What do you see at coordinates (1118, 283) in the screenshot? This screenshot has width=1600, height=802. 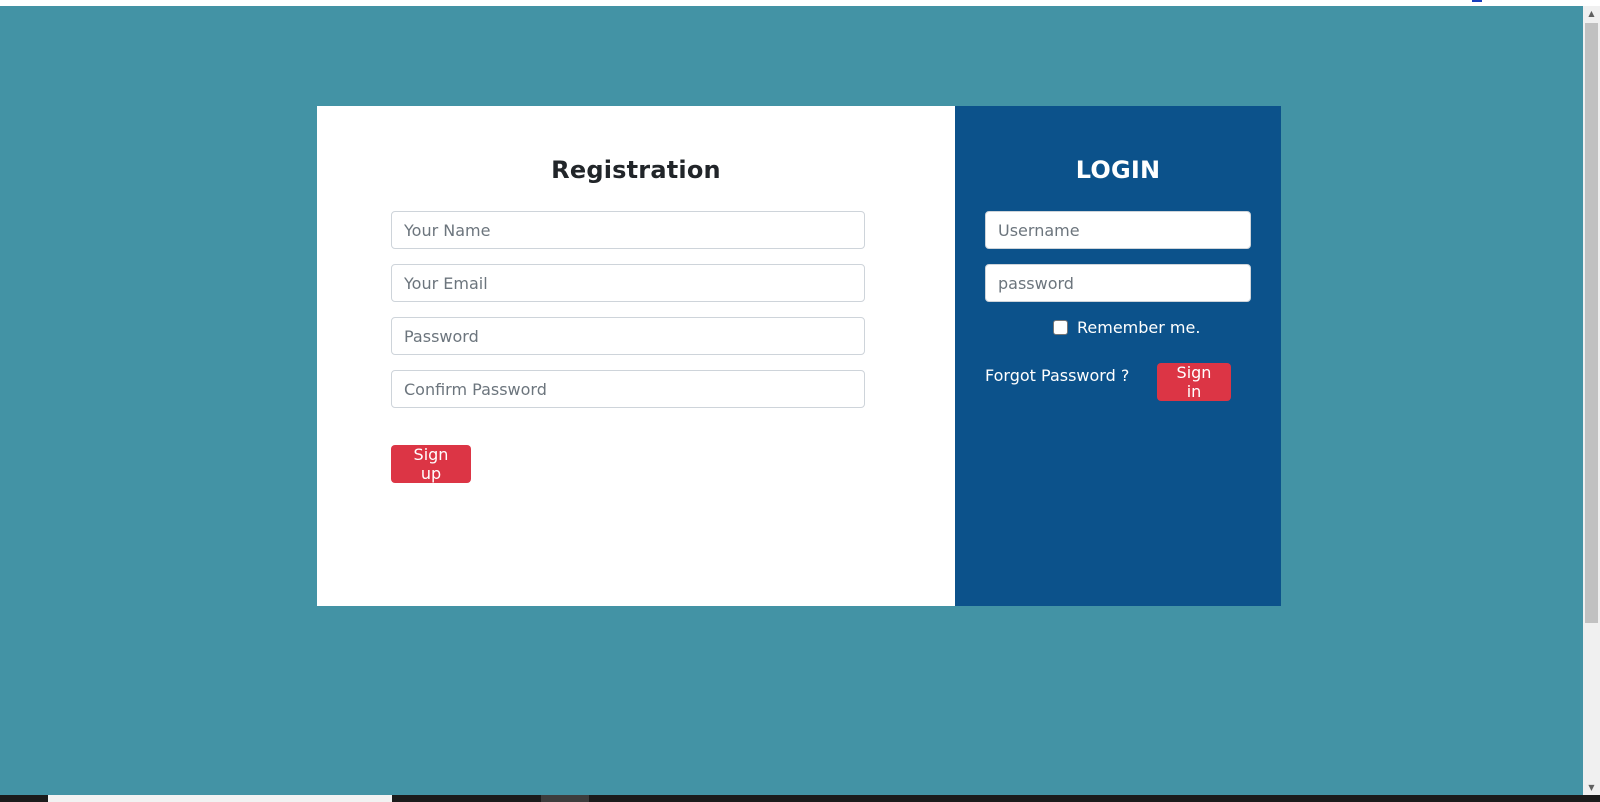 I see `login-password-input` at bounding box center [1118, 283].